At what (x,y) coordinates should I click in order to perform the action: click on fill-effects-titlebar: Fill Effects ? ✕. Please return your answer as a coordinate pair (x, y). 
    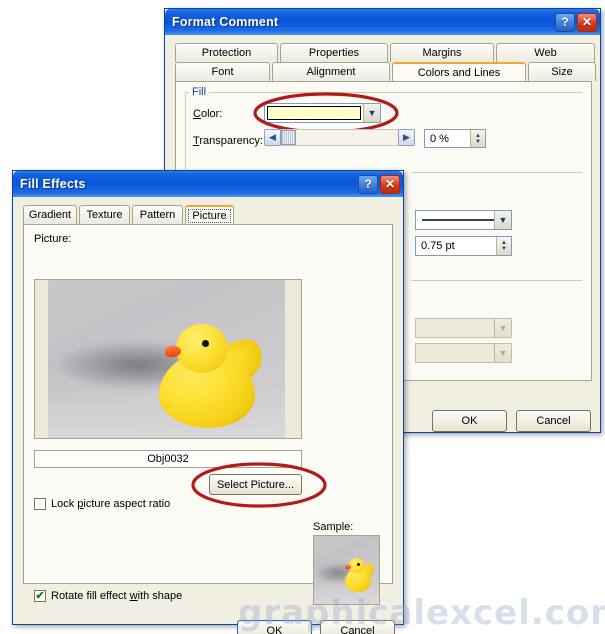
    Looking at the image, I should click on (208, 184).